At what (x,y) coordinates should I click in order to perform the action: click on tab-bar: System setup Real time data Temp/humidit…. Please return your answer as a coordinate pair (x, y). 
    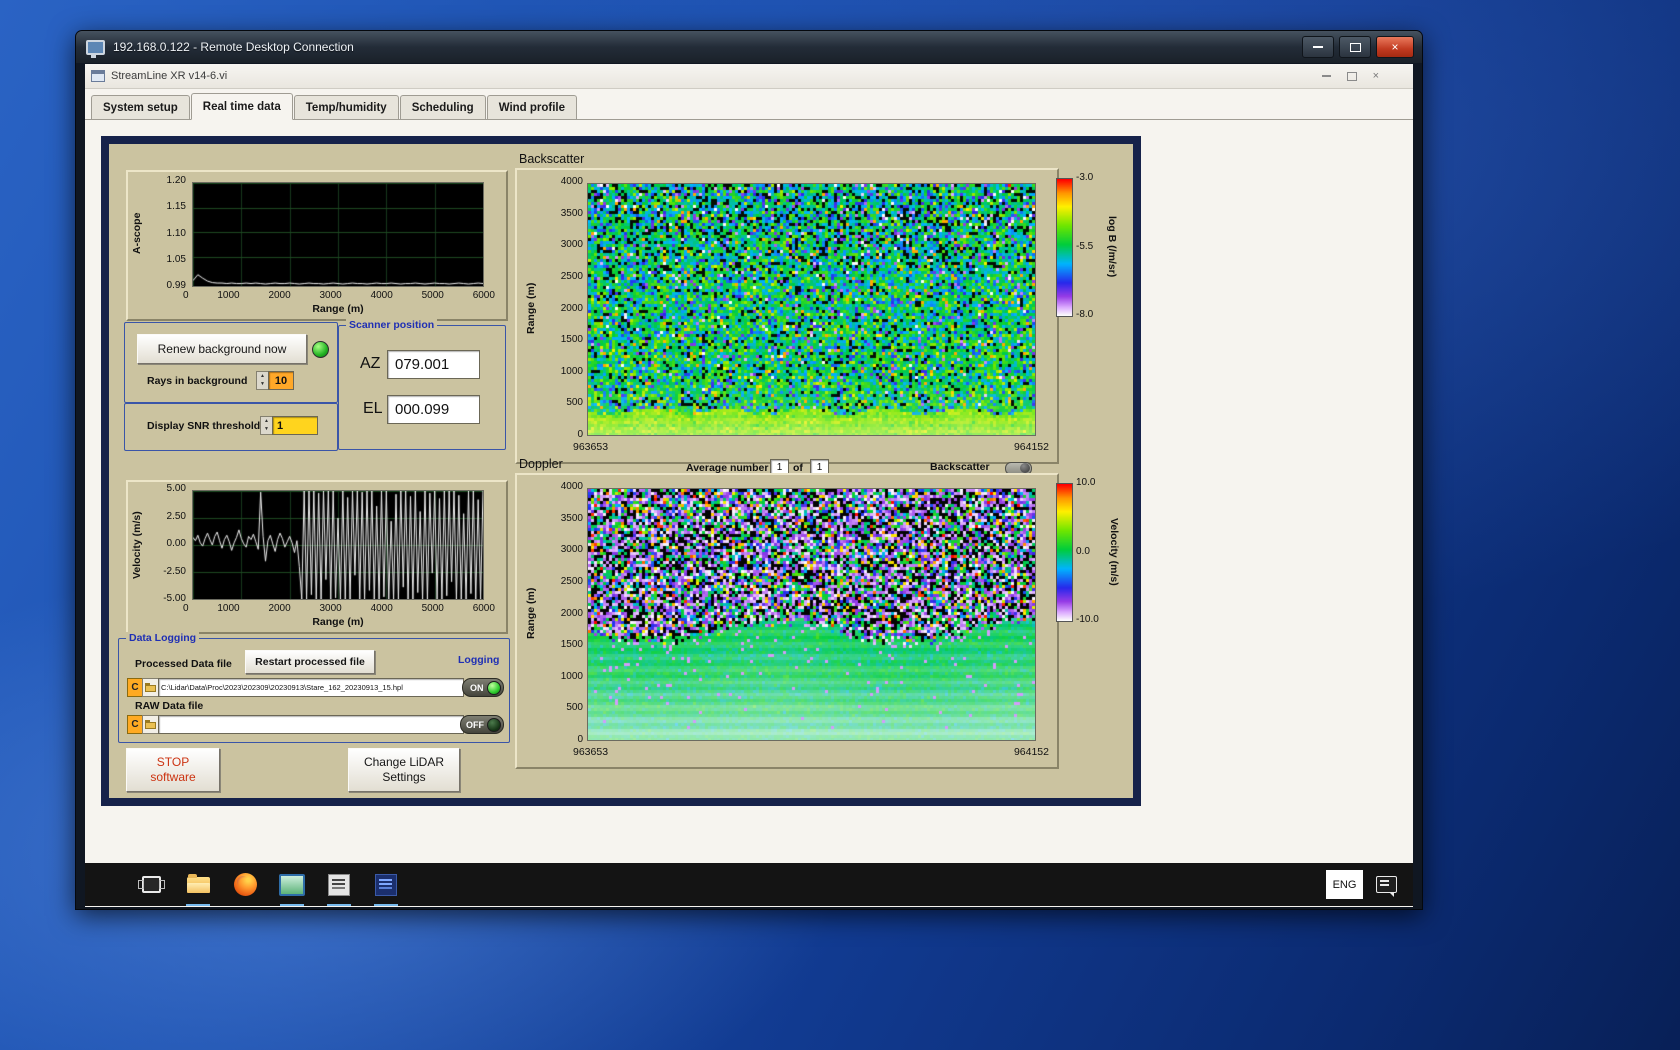
    Looking at the image, I should click on (749, 106).